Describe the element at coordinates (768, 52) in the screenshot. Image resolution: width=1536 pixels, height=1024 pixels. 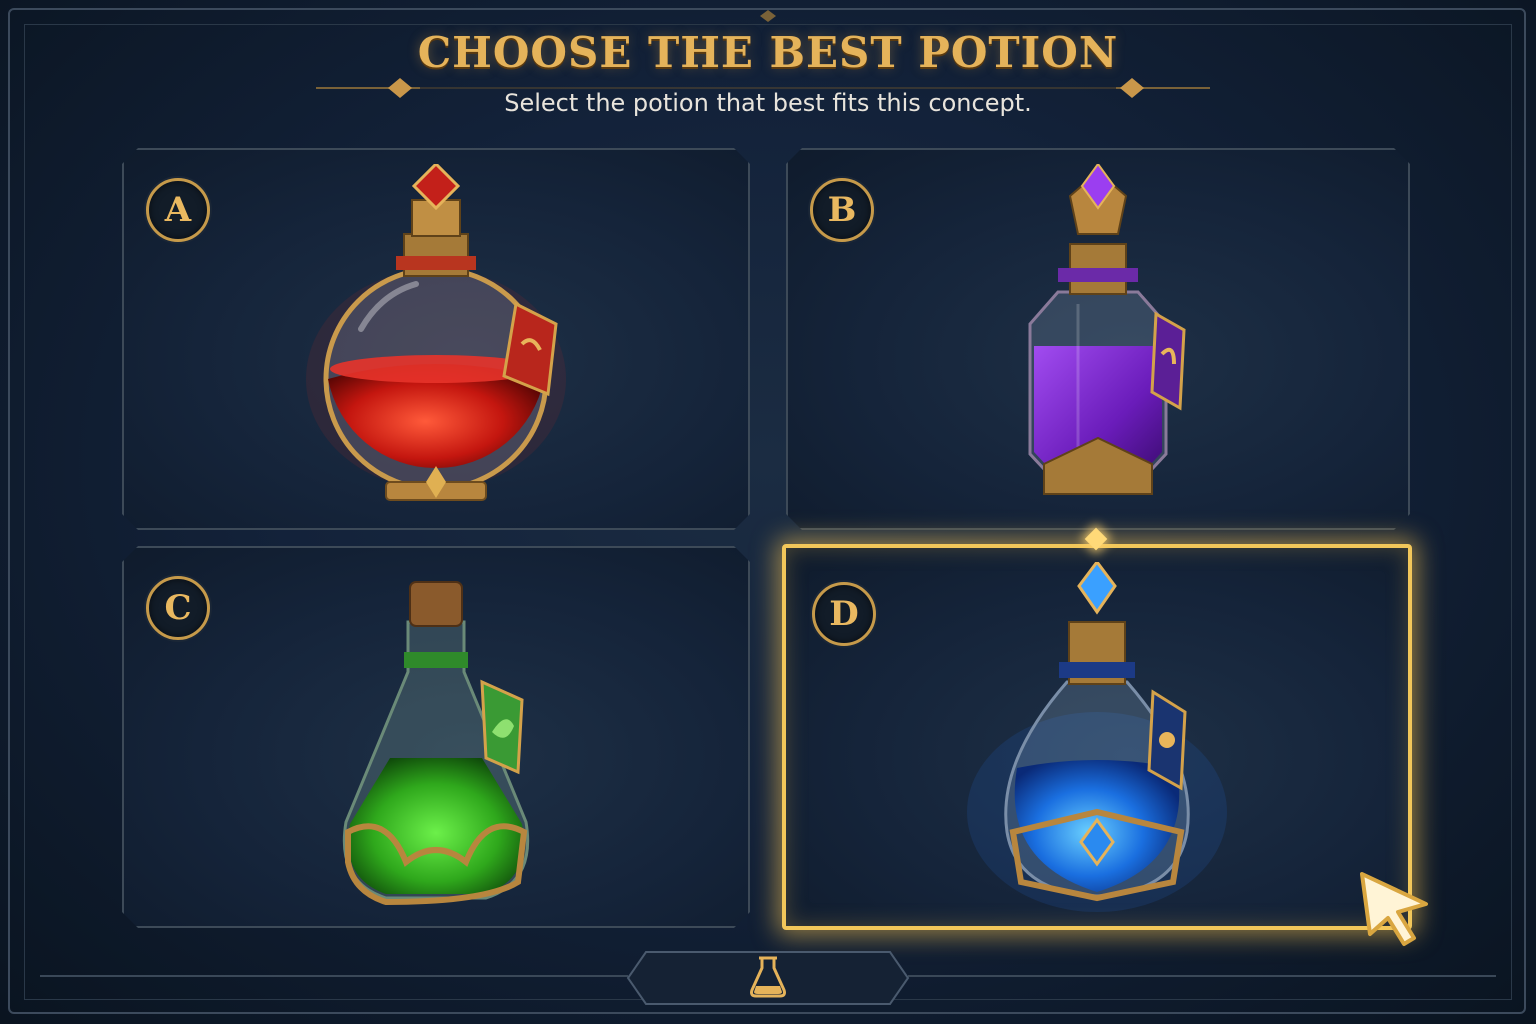
I see `page-title: CHOOSE THE BEST POTION` at that location.